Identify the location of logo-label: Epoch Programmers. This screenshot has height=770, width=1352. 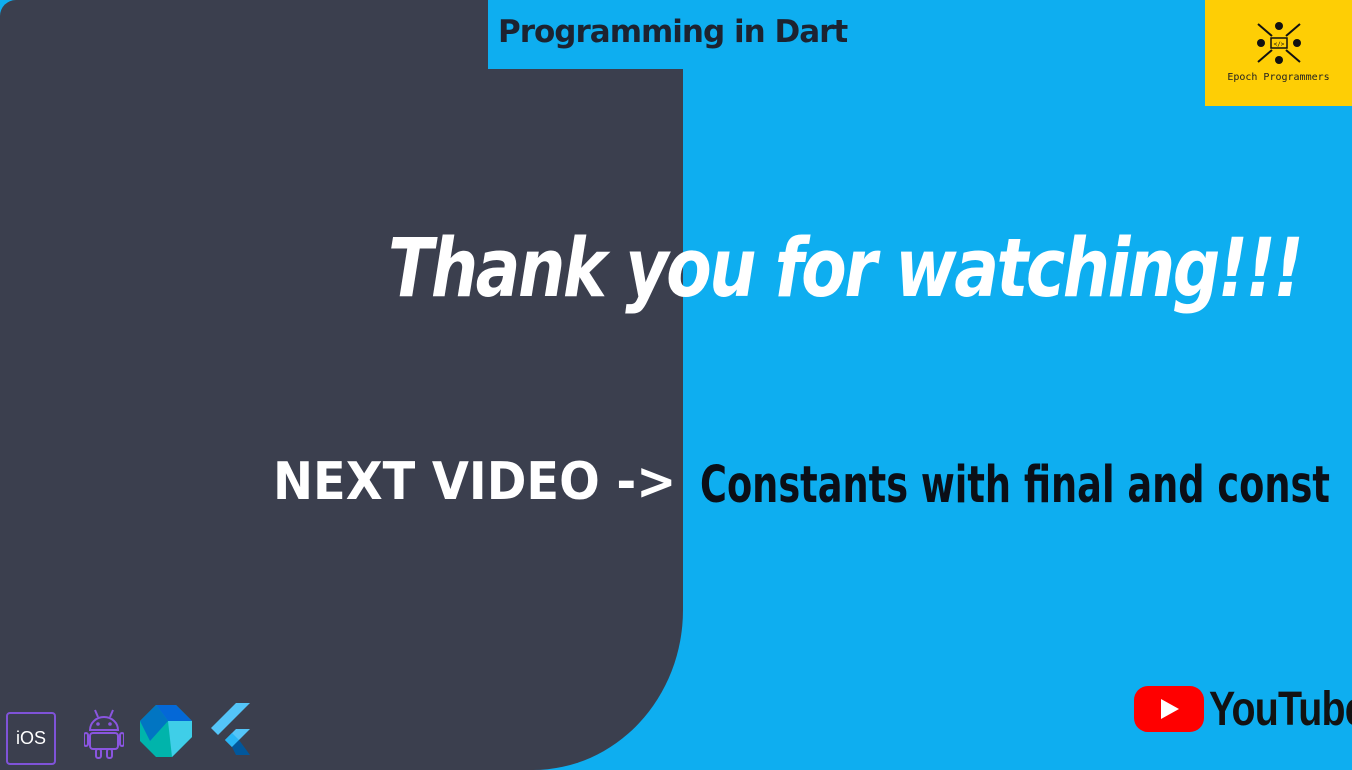
(1278, 77).